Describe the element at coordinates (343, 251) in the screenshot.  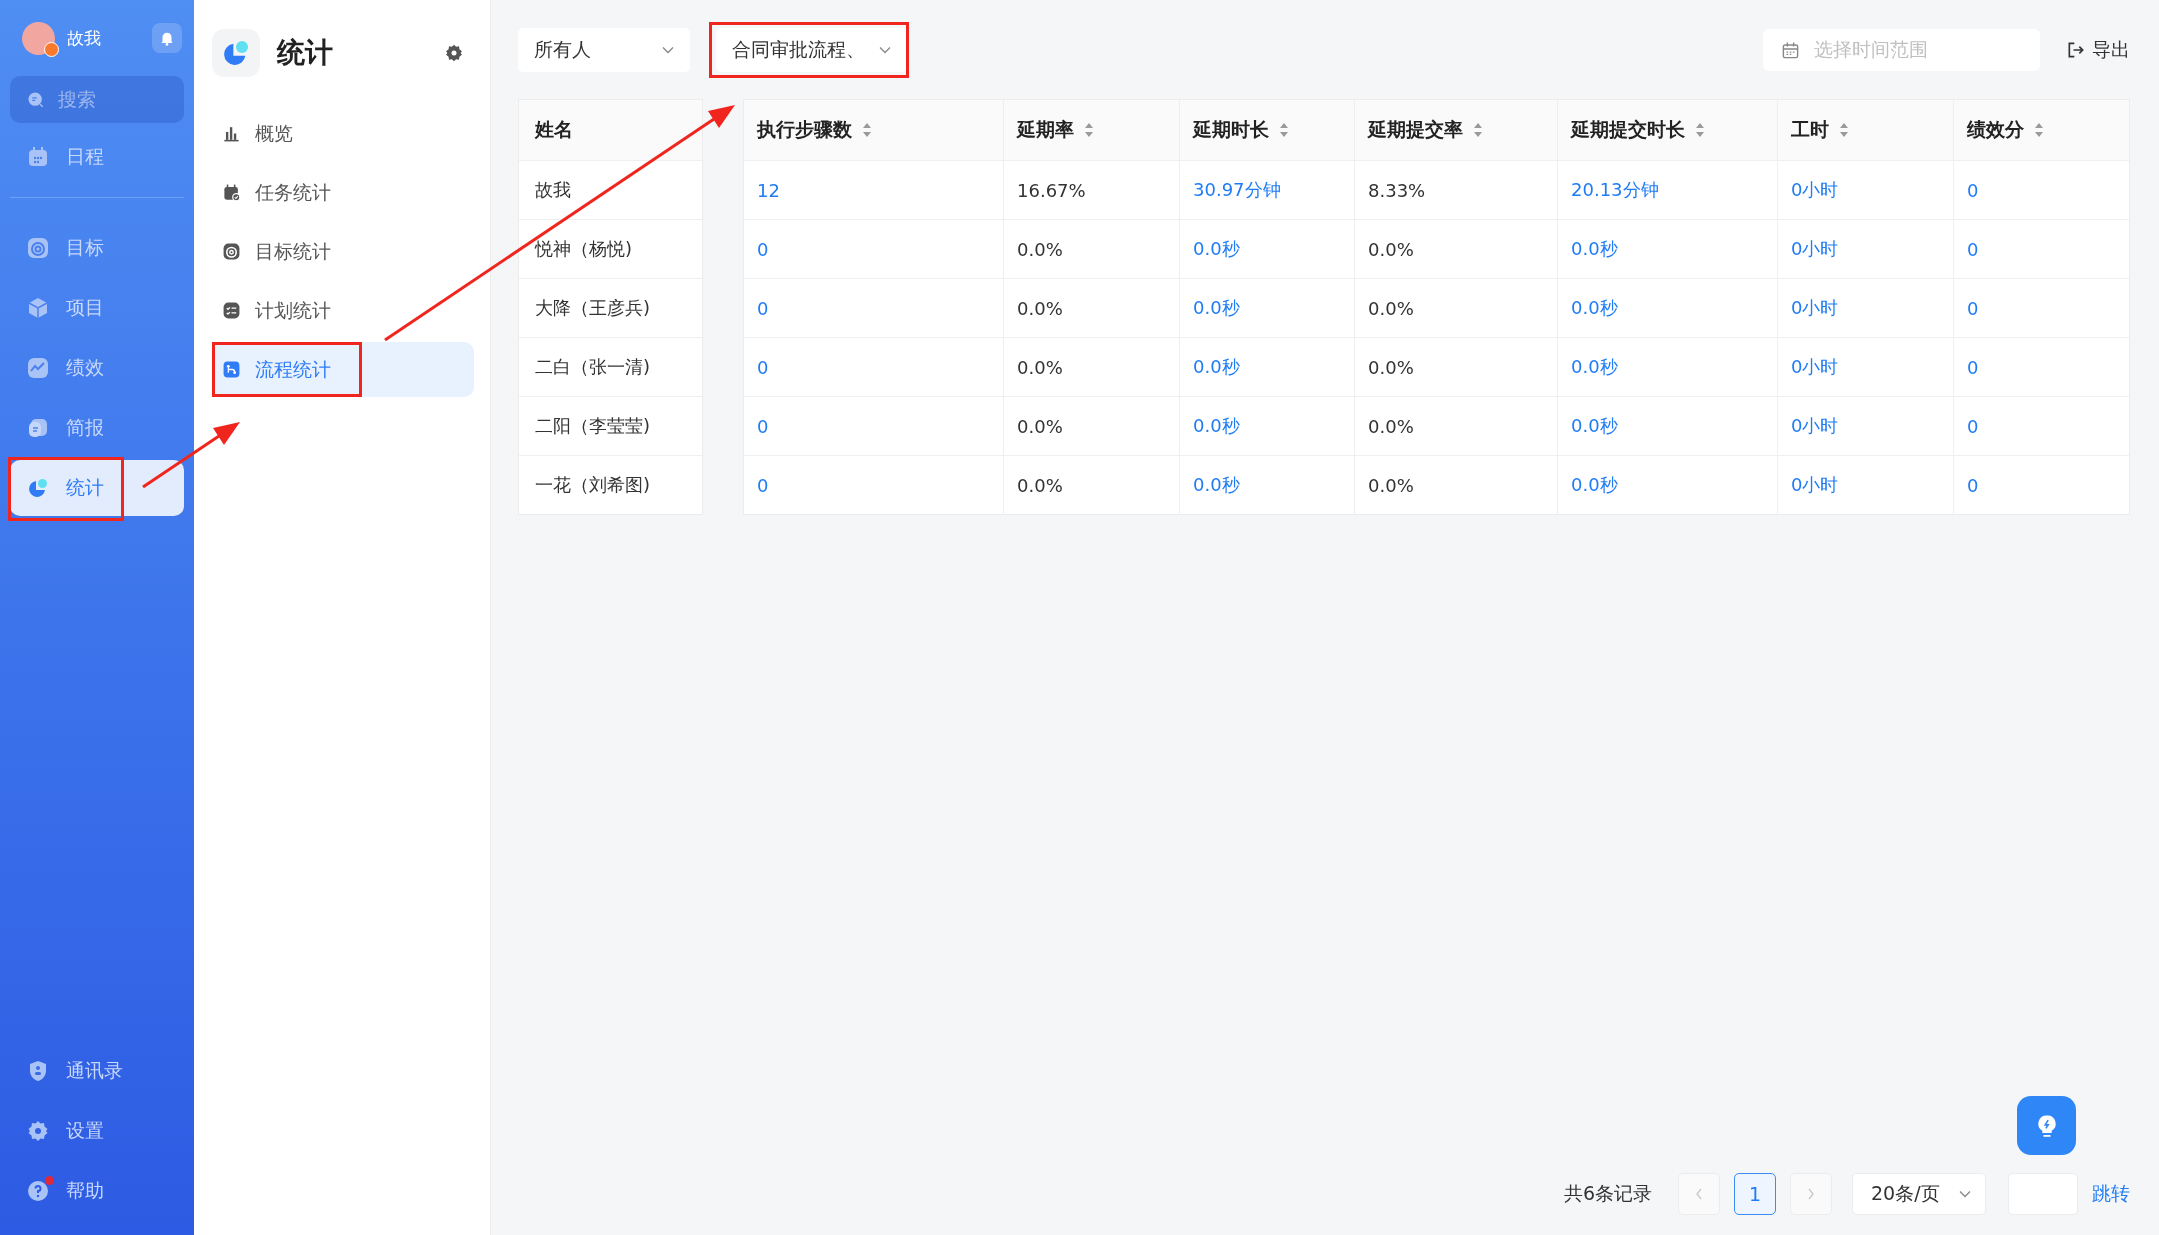
I see `menu-item: 目标统计` at that location.